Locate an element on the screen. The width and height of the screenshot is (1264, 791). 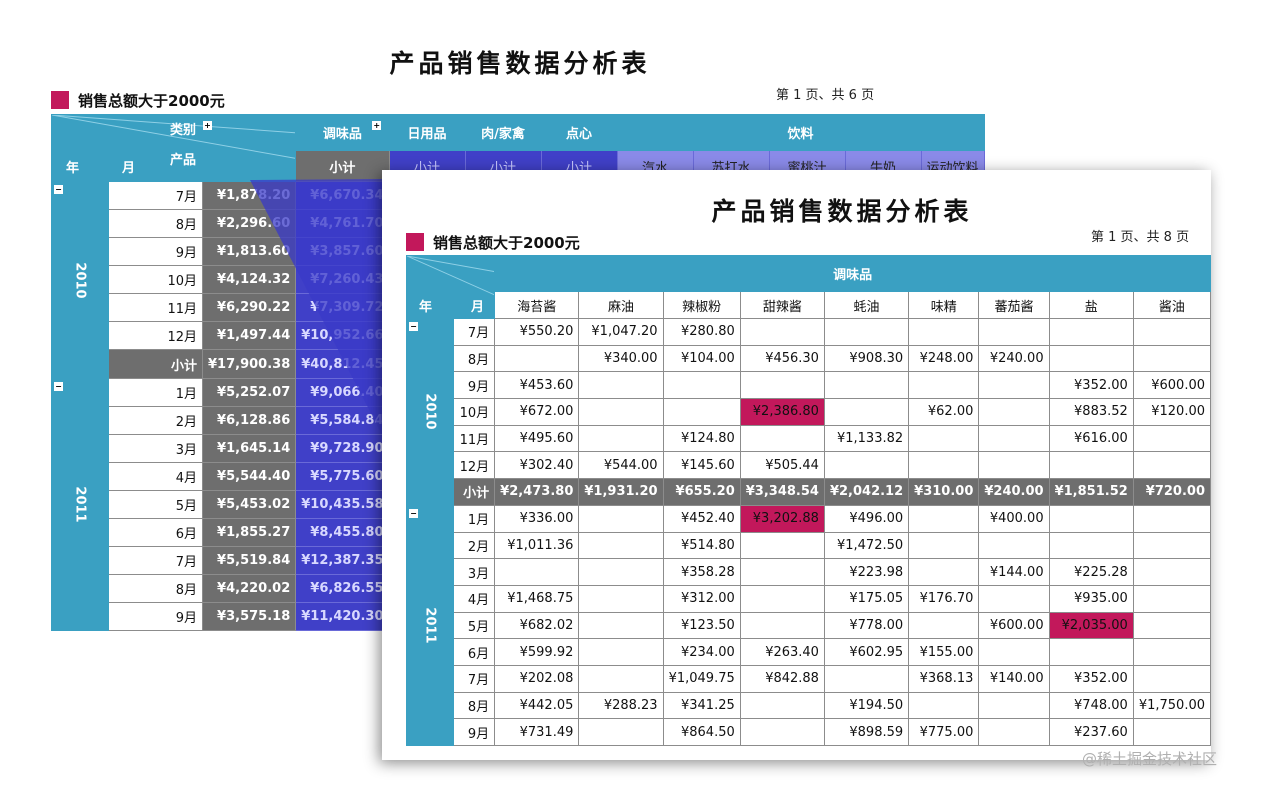
value-cell: ¥194.50 is located at coordinates (866, 705).